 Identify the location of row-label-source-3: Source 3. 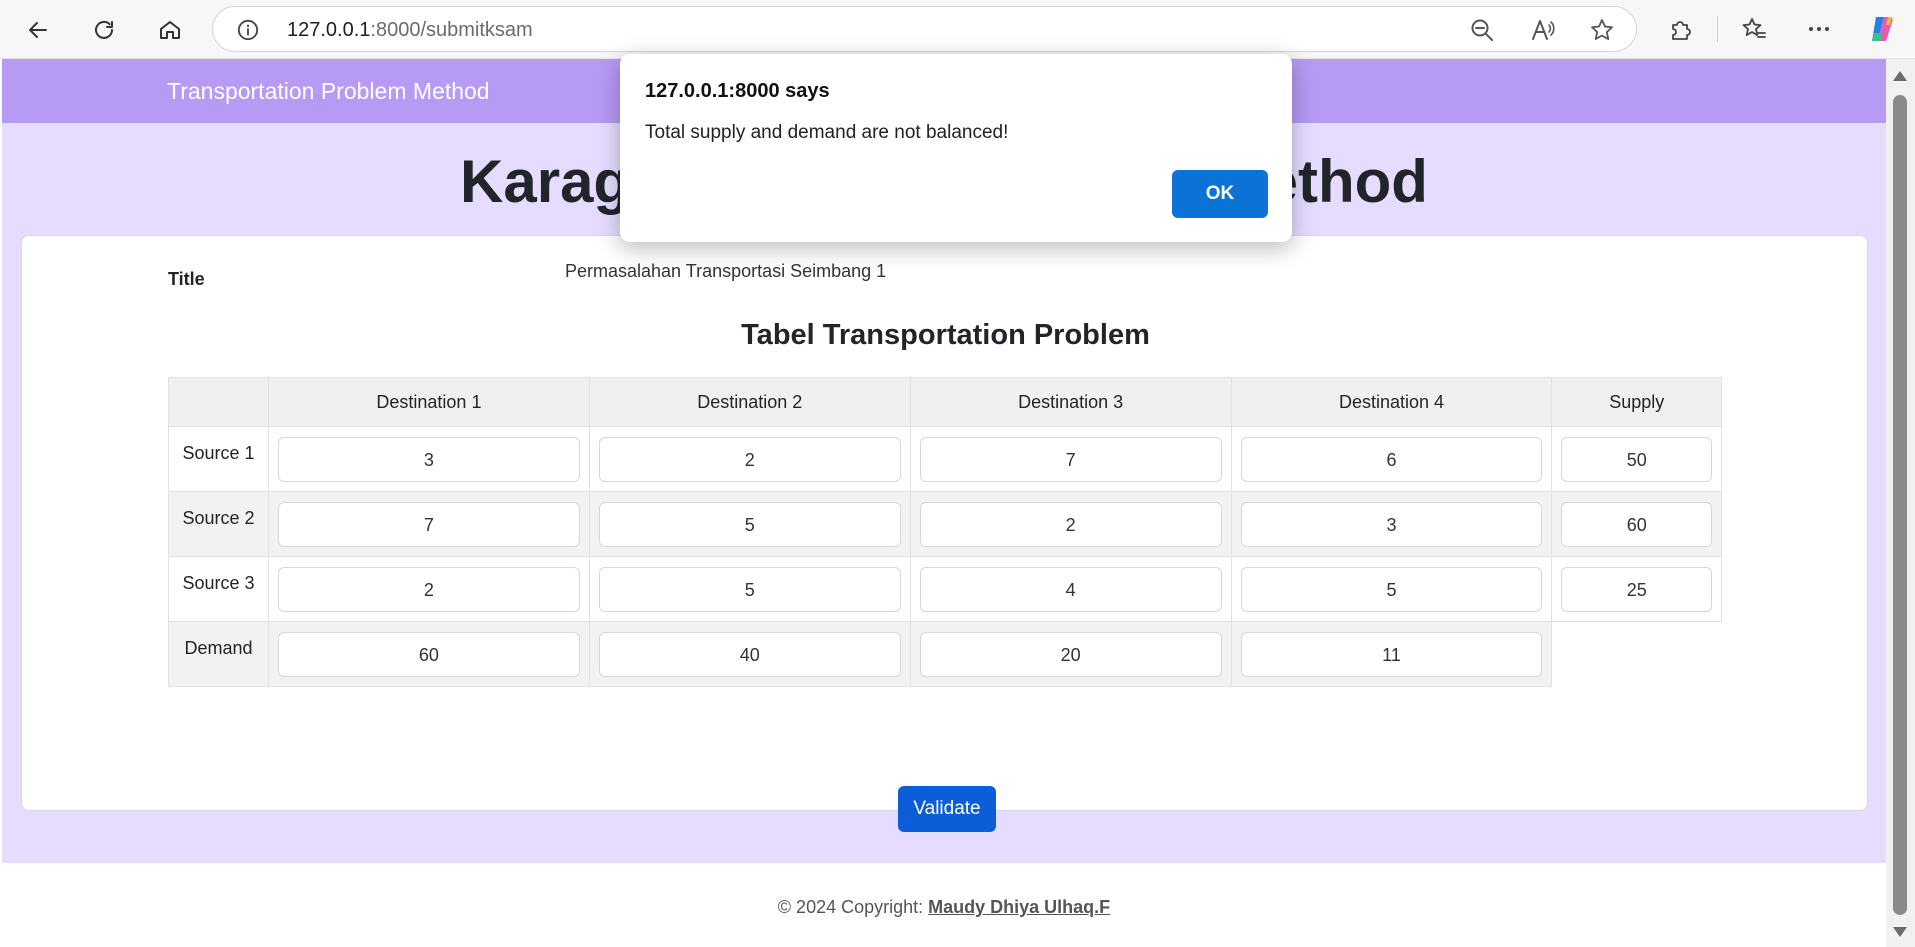
(218, 589).